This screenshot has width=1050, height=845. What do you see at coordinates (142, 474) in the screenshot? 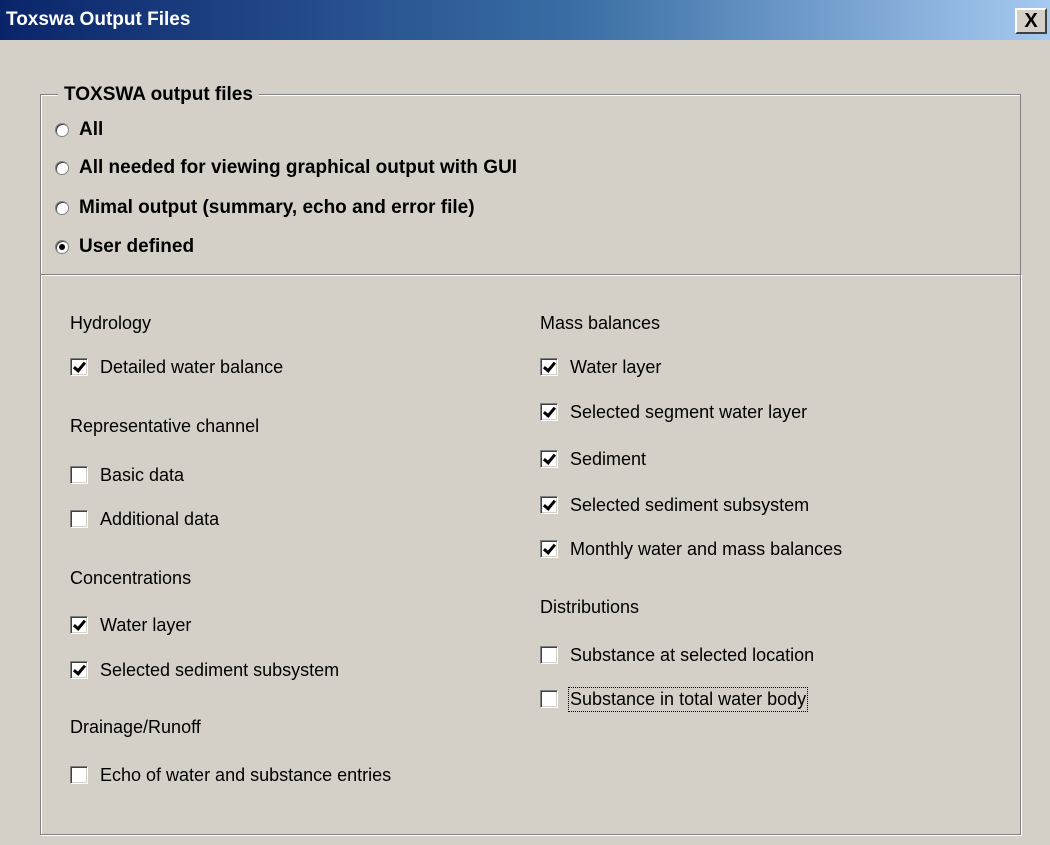
I see `checkbox-label: Basic data` at bounding box center [142, 474].